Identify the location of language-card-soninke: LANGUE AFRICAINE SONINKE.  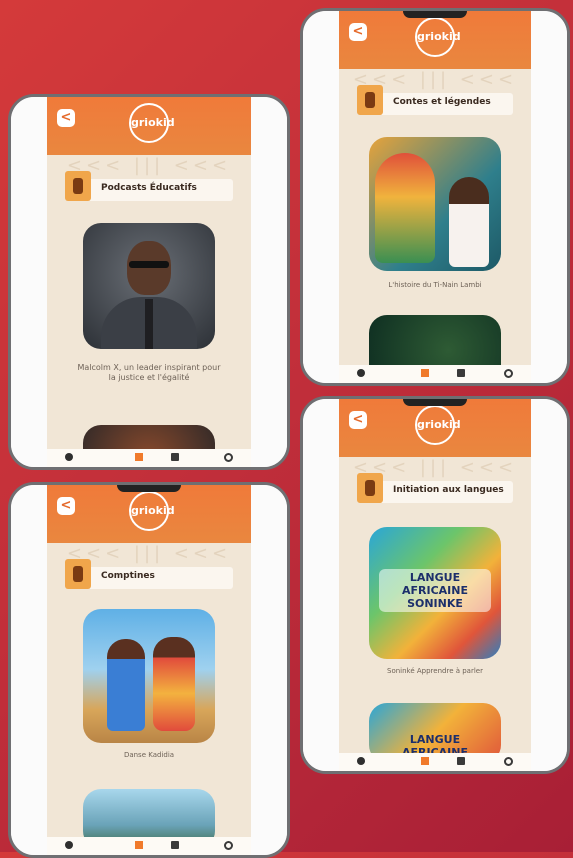
(435, 593).